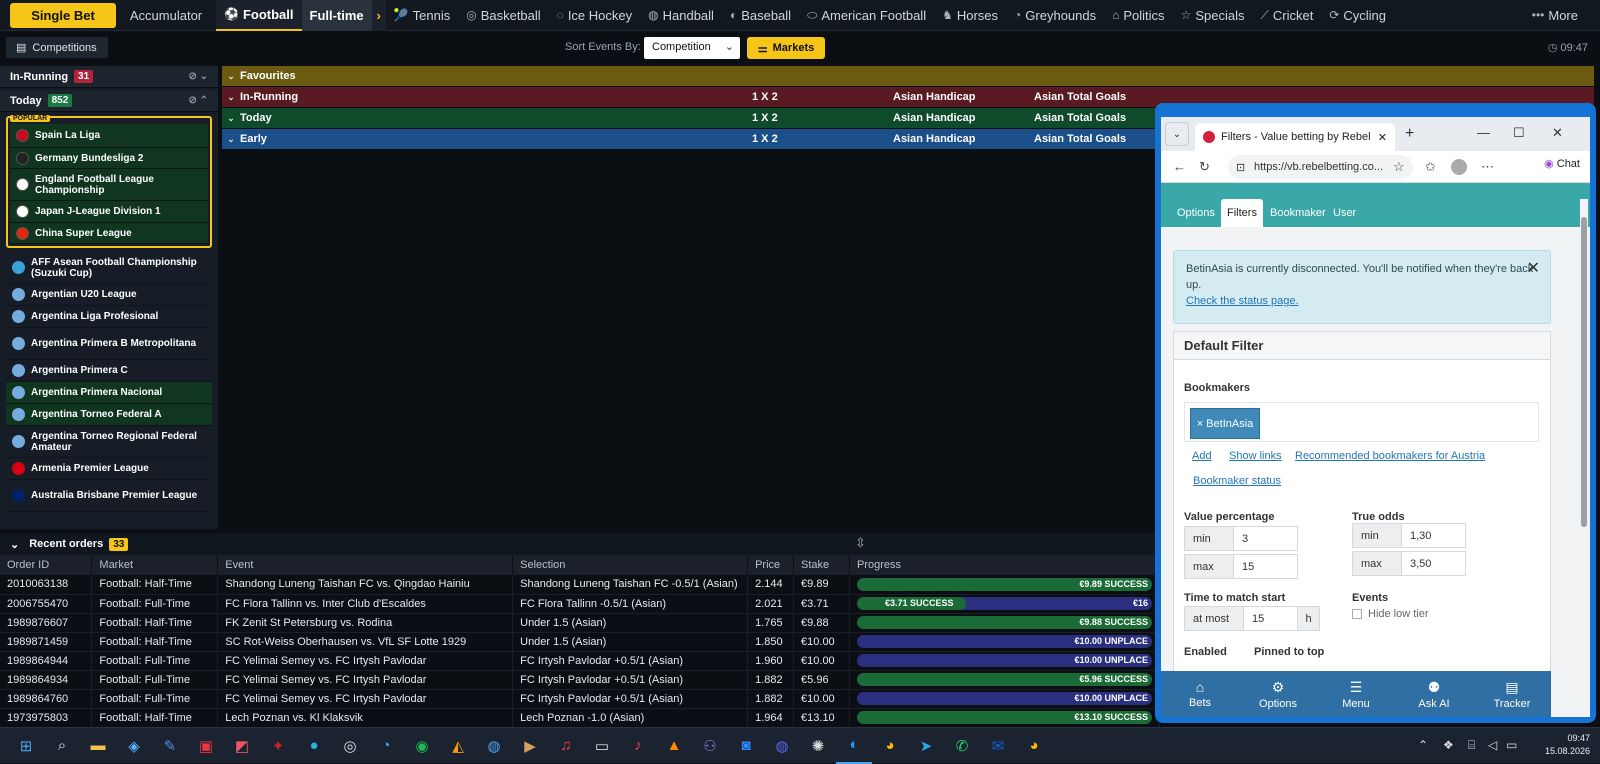  What do you see at coordinates (1278, 694) in the screenshot?
I see `nav-options: ⚙ Options` at bounding box center [1278, 694].